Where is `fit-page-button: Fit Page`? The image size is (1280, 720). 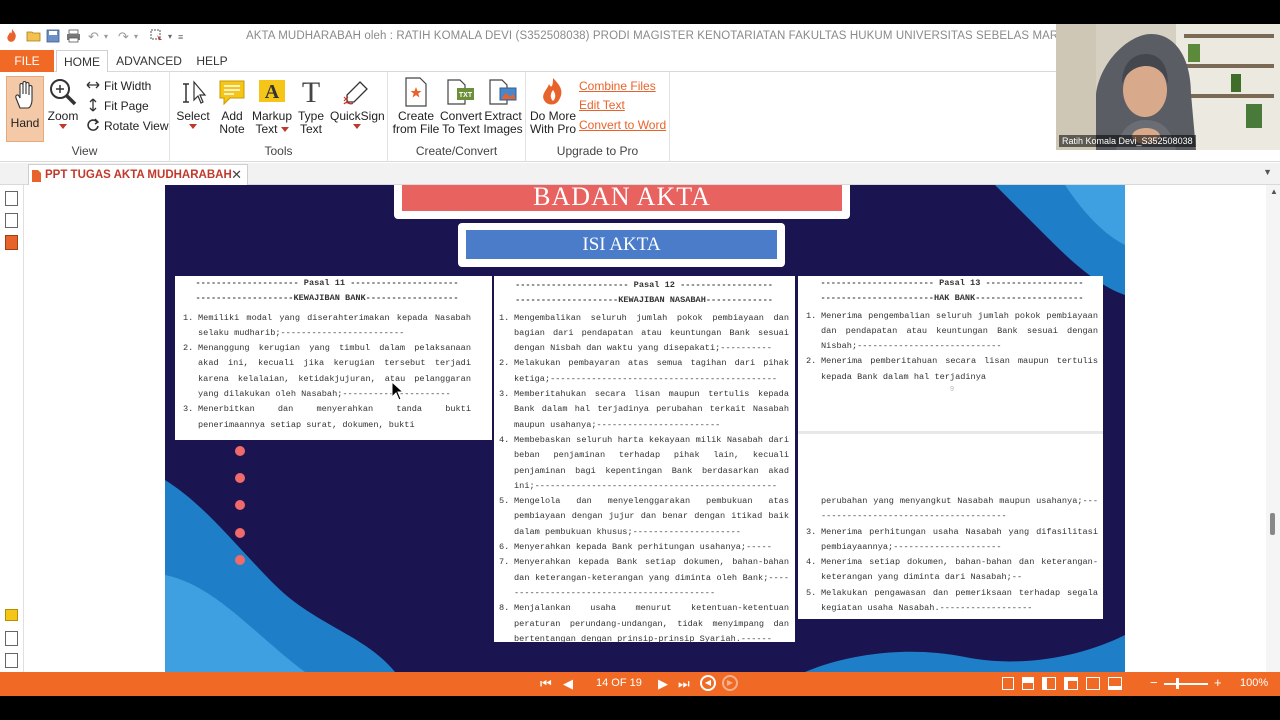
fit-page-button: Fit Page is located at coordinates (117, 106).